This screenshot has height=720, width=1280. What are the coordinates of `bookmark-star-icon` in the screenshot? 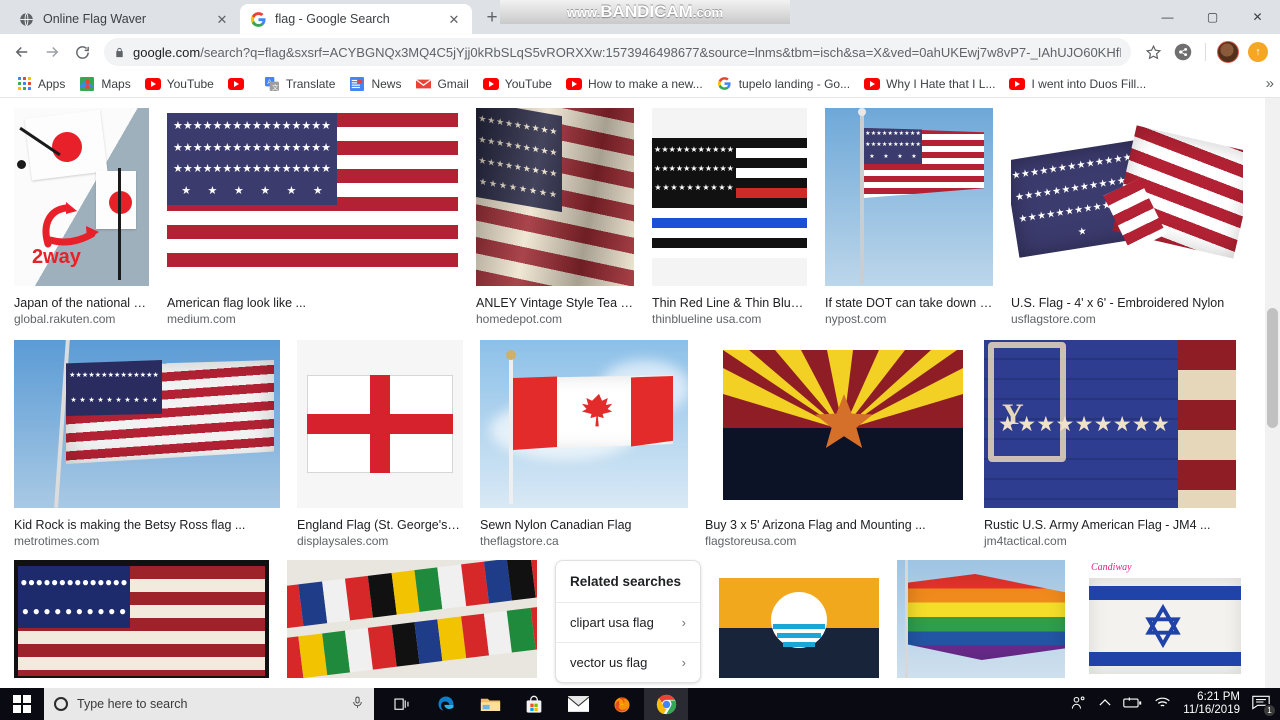 It's located at (1153, 52).